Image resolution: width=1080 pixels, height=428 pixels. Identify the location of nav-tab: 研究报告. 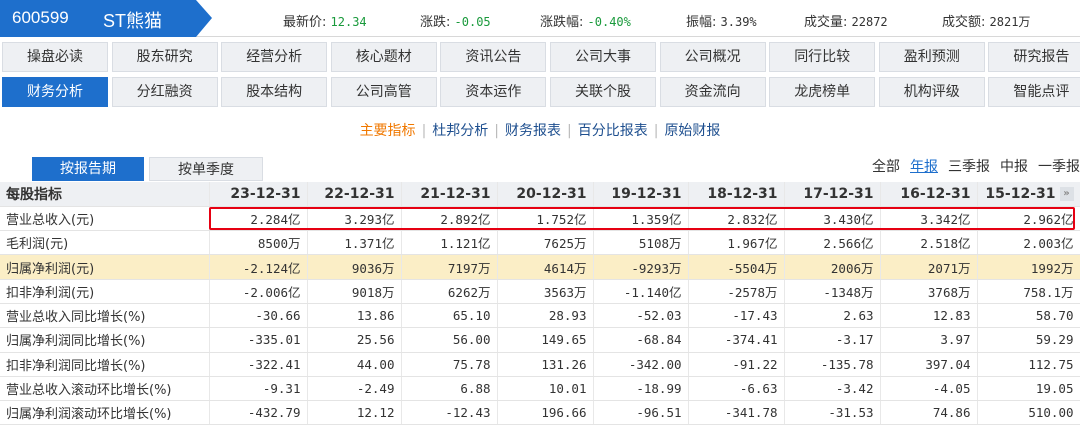
(1034, 57).